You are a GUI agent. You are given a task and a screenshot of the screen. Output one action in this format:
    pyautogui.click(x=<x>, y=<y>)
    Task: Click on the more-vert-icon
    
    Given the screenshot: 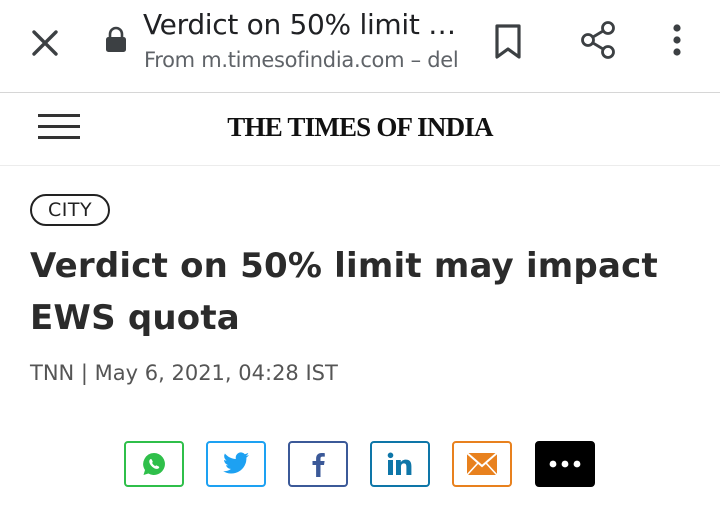 What is the action you would take?
    pyautogui.click(x=677, y=40)
    